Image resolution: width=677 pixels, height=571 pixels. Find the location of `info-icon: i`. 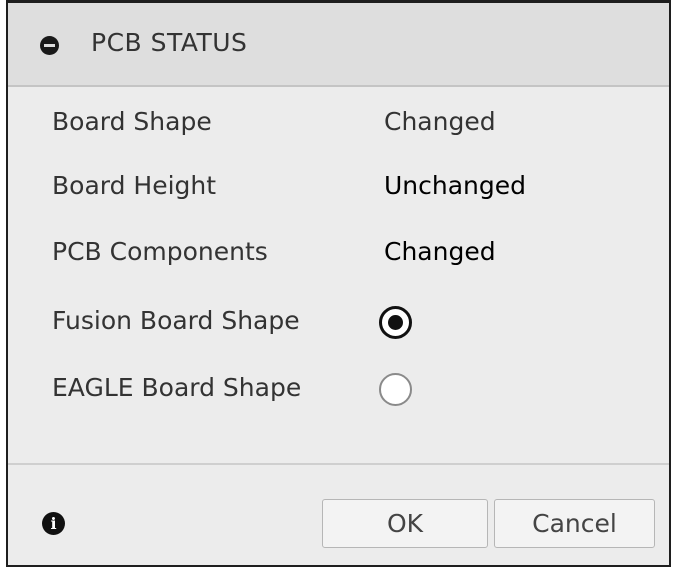

info-icon: i is located at coordinates (53, 523).